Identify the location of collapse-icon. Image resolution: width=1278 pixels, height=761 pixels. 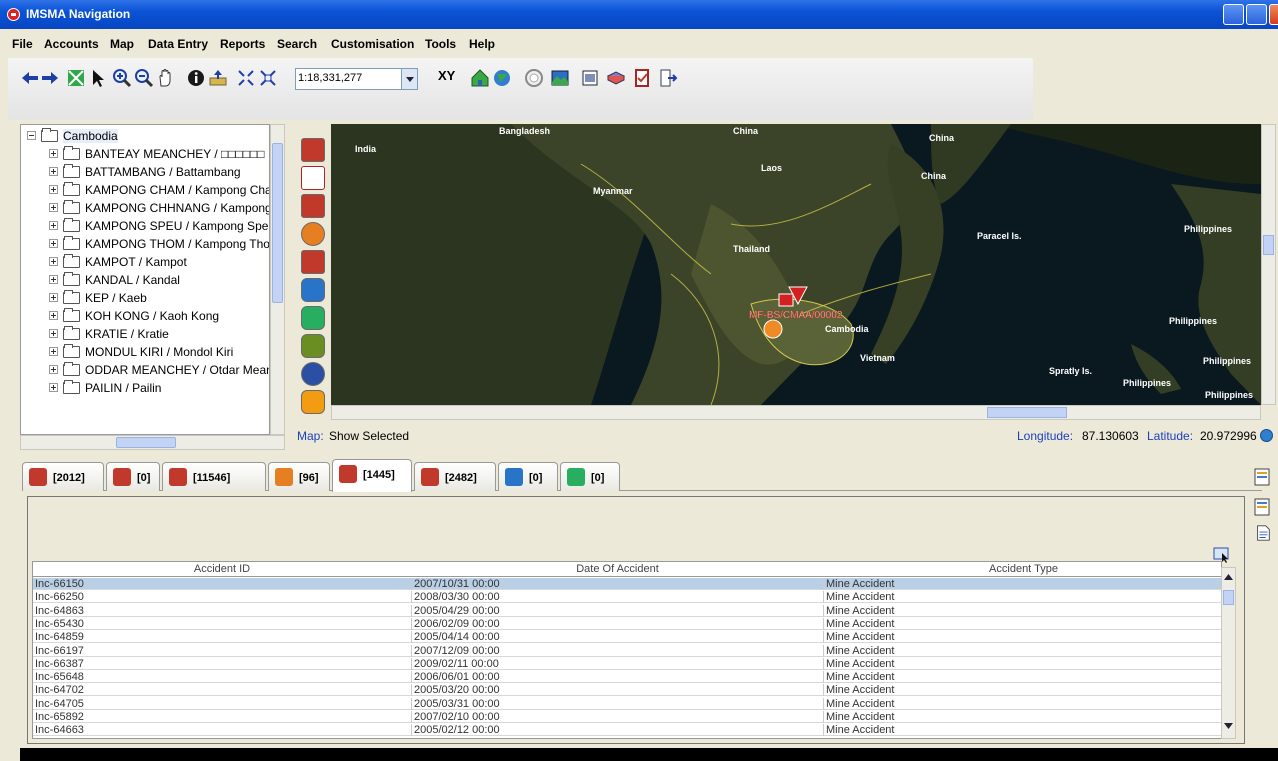
(31, 135).